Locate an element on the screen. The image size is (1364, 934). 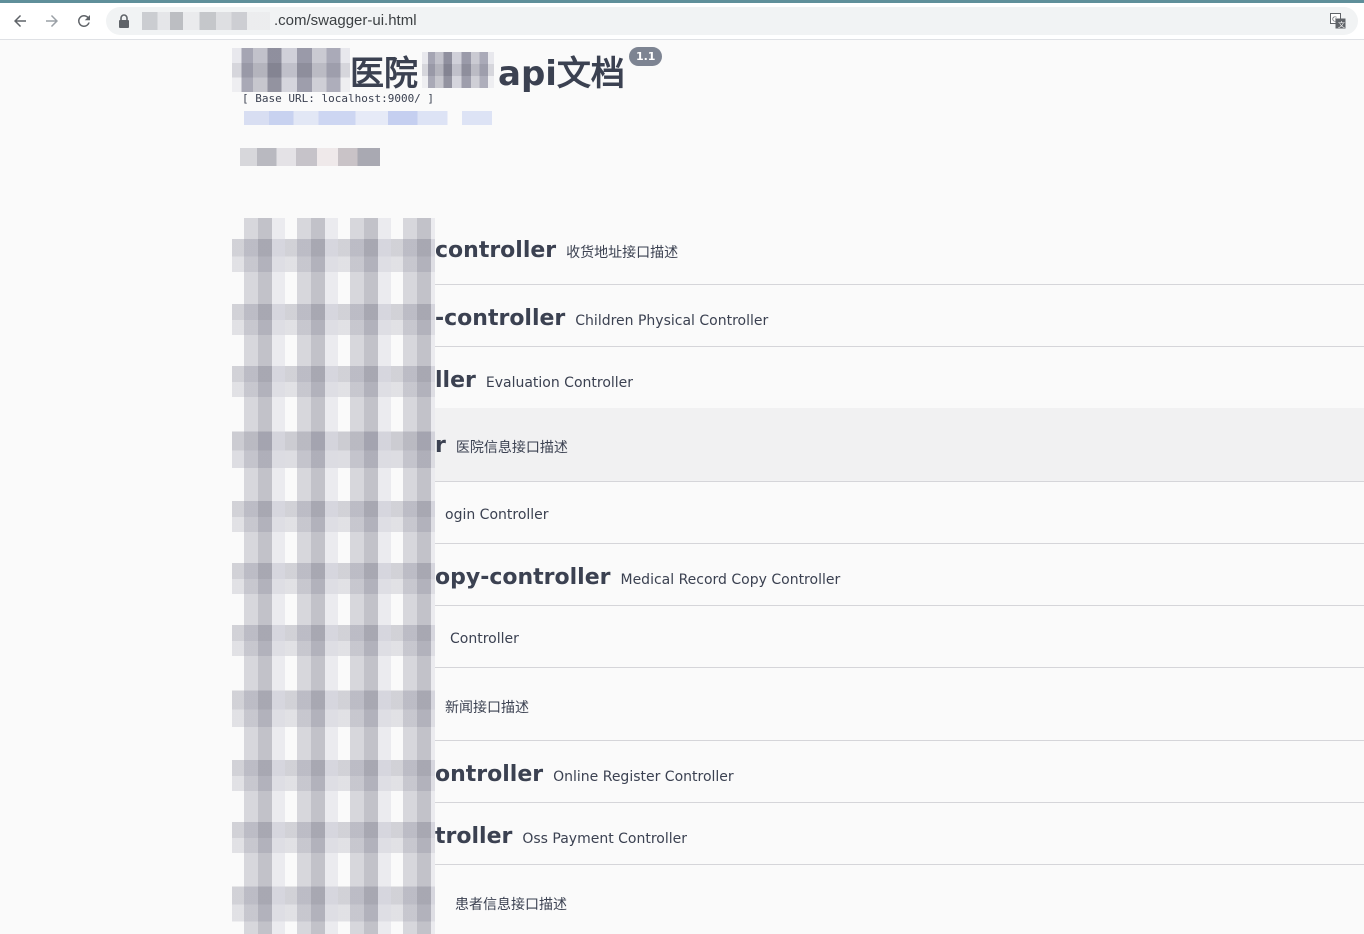
forward-button is located at coordinates (52, 21).